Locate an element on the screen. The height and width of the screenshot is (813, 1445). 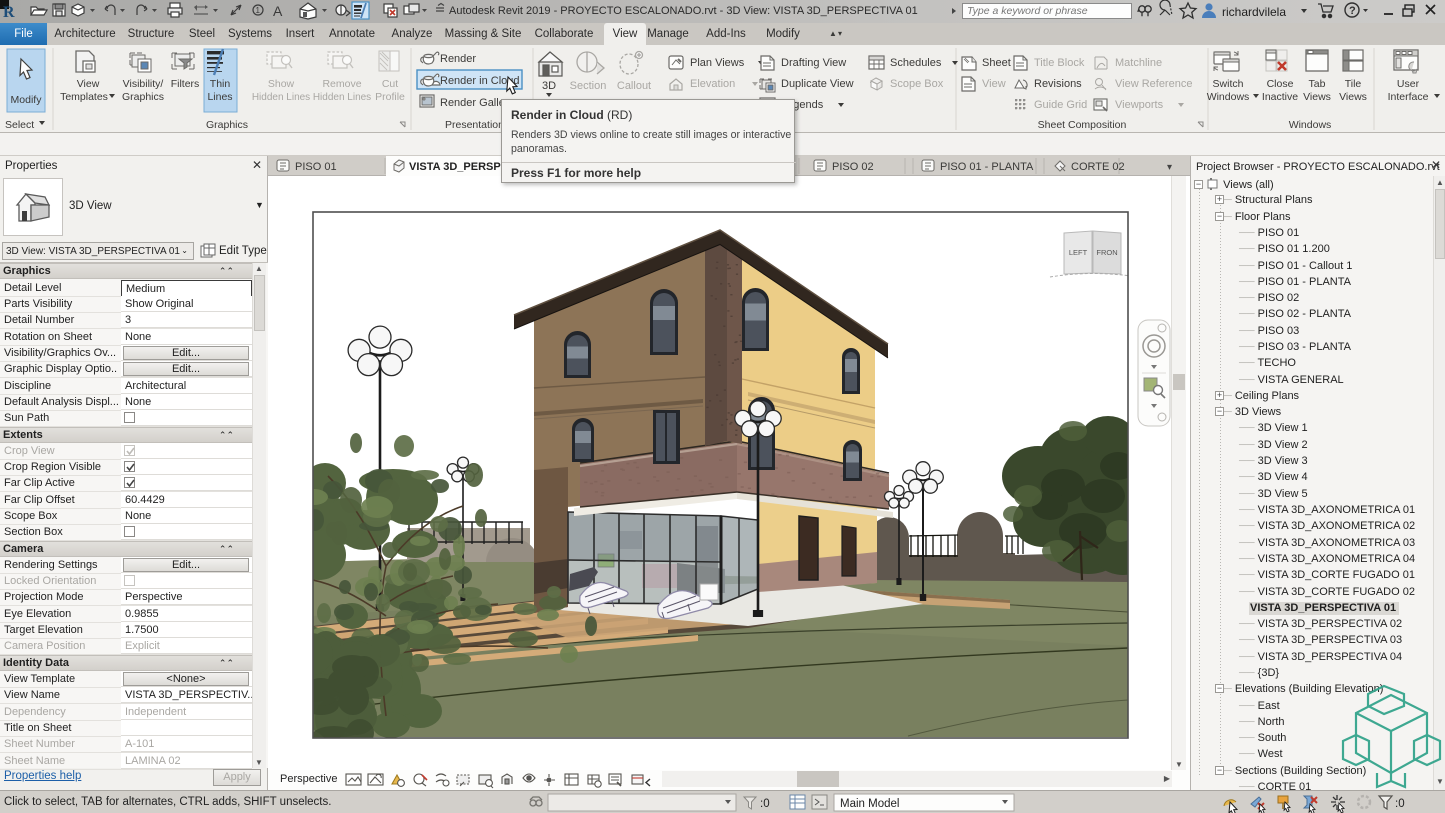
svg-text: PISO 01 is located at coordinates (316, 167).